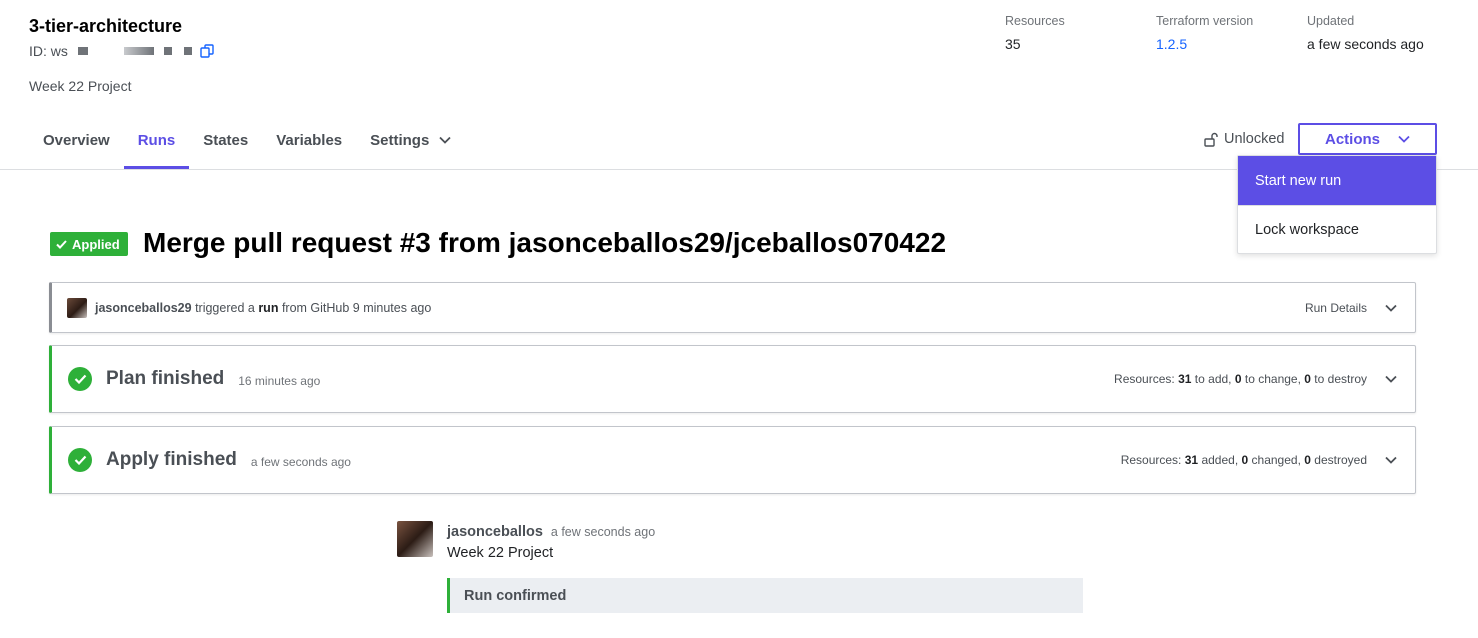  Describe the element at coordinates (1335, 307) in the screenshot. I see `run-details-label: Run Details` at that location.